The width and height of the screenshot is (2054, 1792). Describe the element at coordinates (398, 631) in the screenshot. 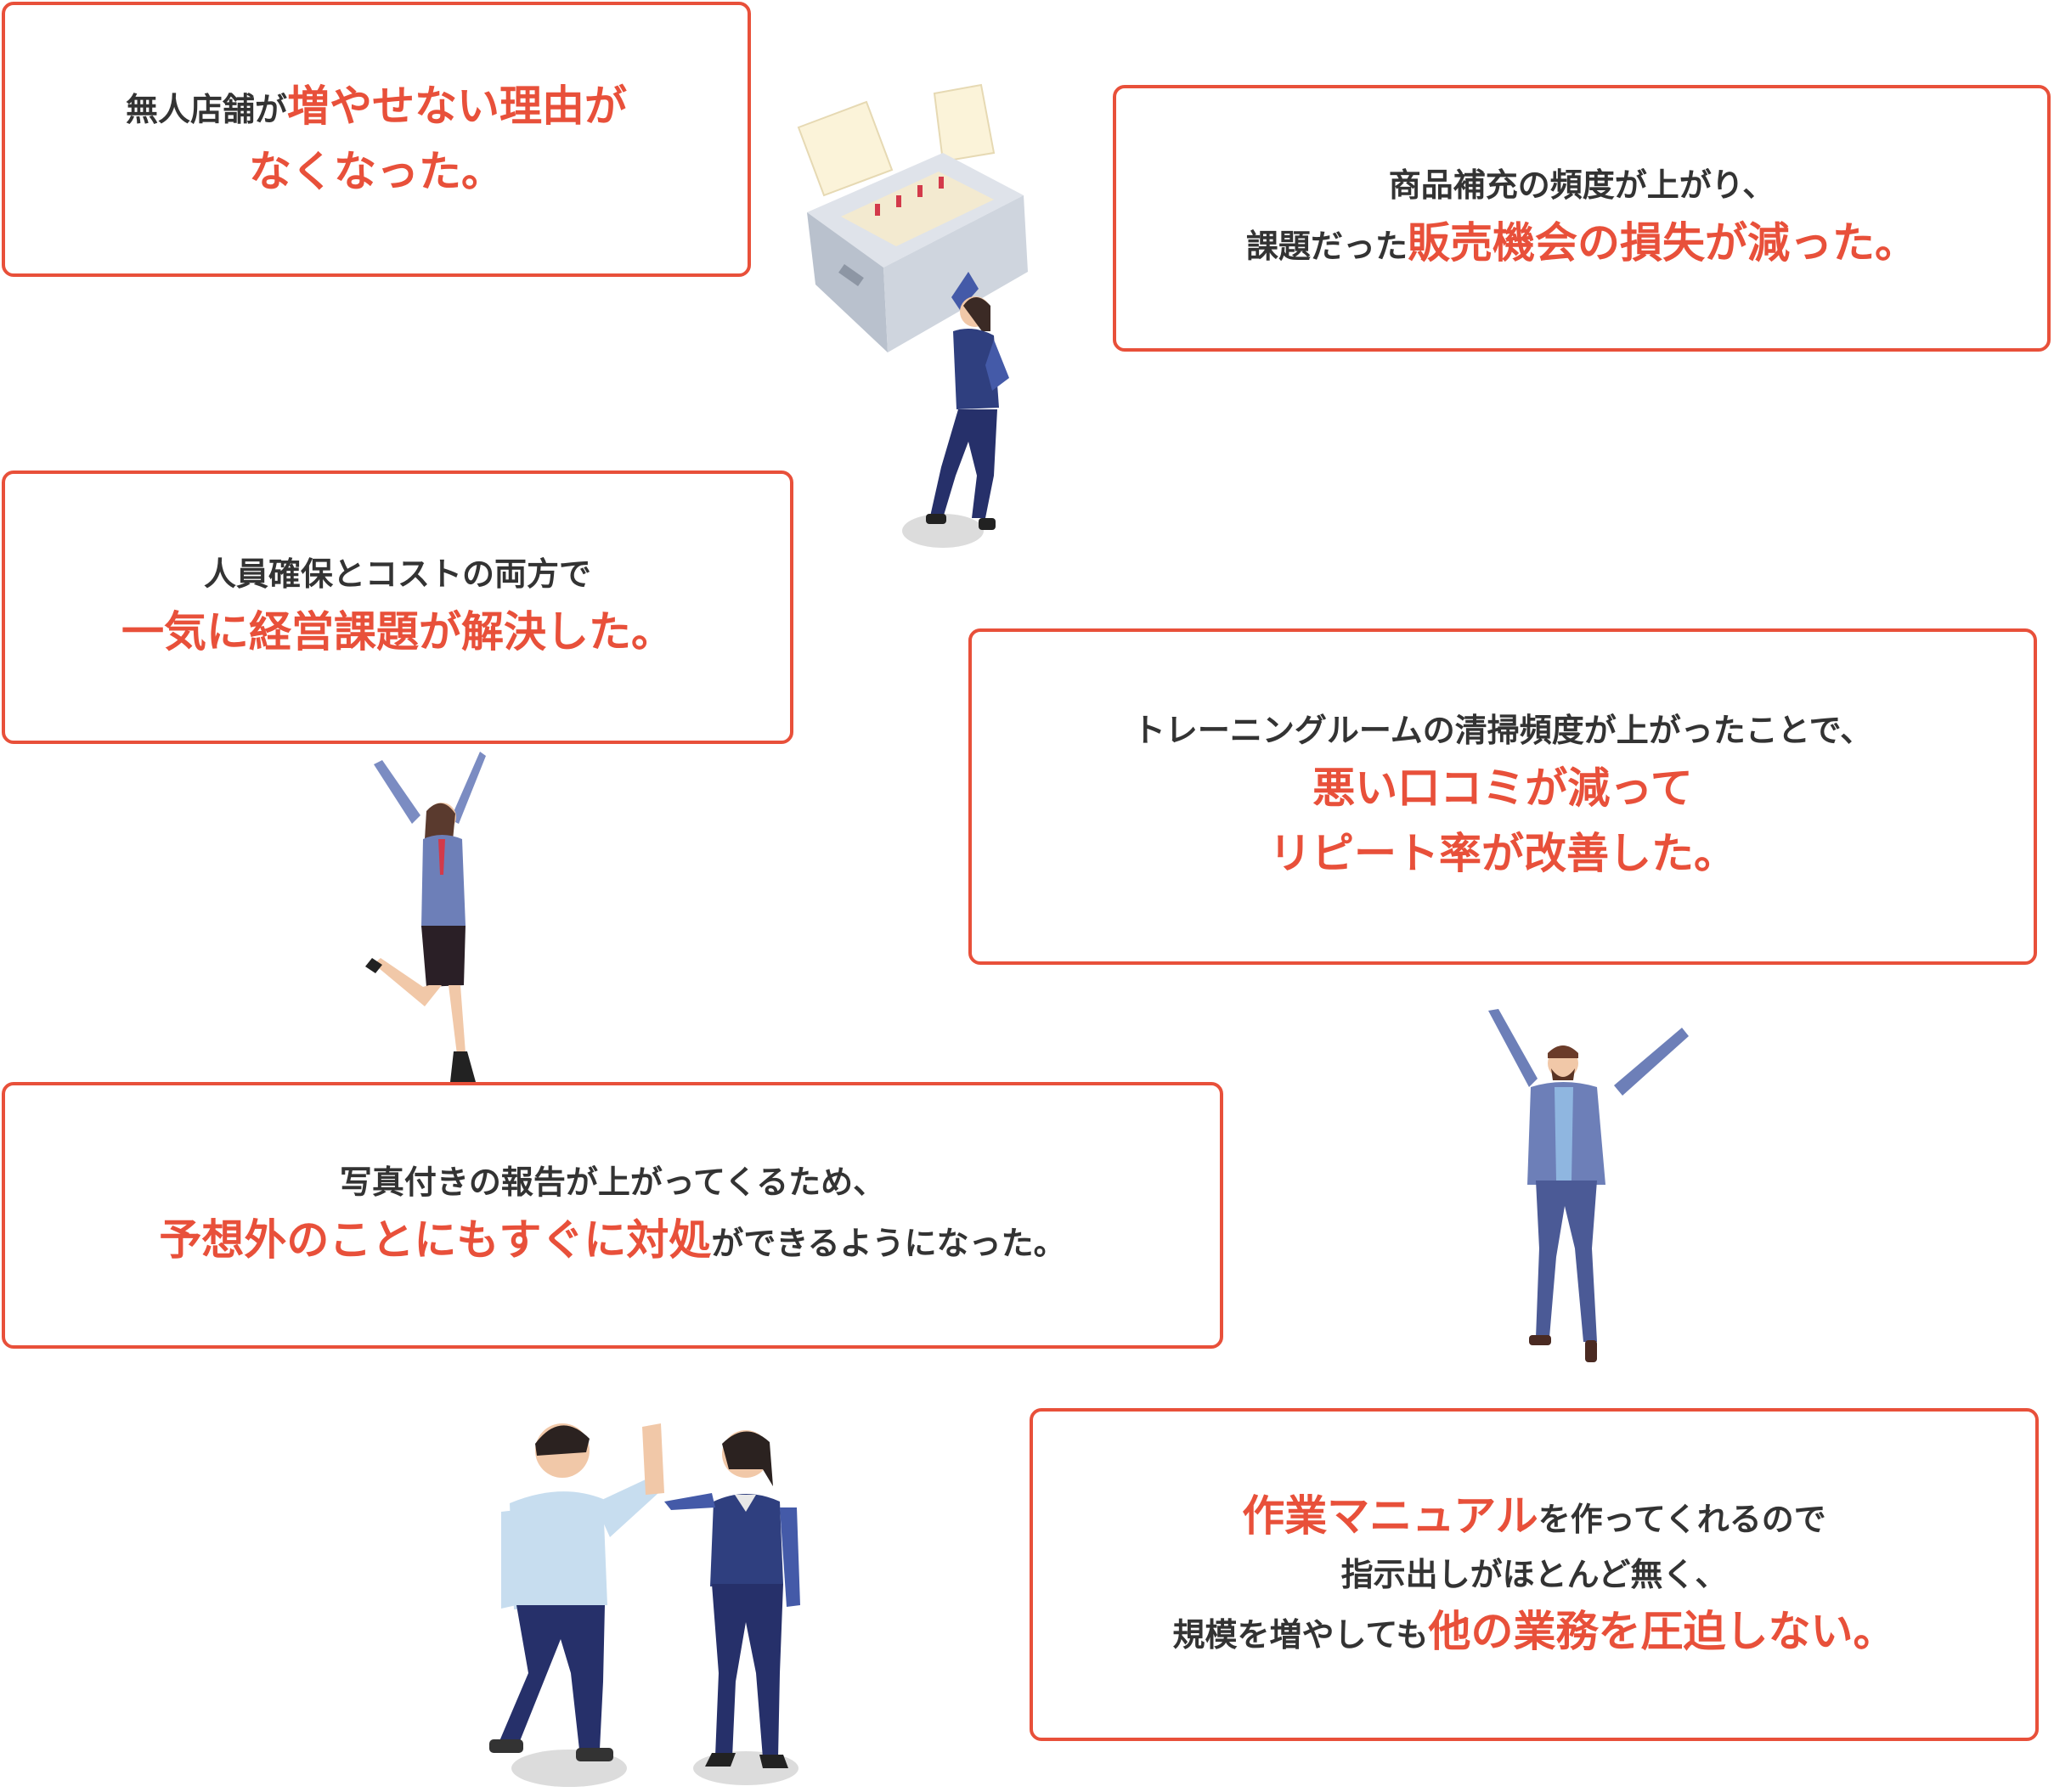

I see `card-line: 一気に経営課題が解決した。` at that location.